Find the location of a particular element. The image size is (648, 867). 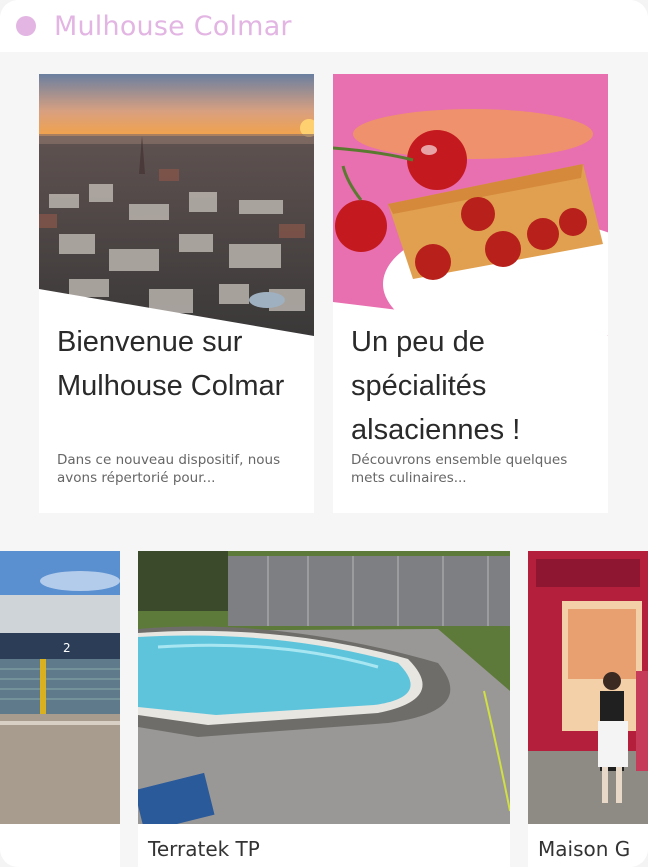

business-name: Maison G is located at coordinates (584, 849).